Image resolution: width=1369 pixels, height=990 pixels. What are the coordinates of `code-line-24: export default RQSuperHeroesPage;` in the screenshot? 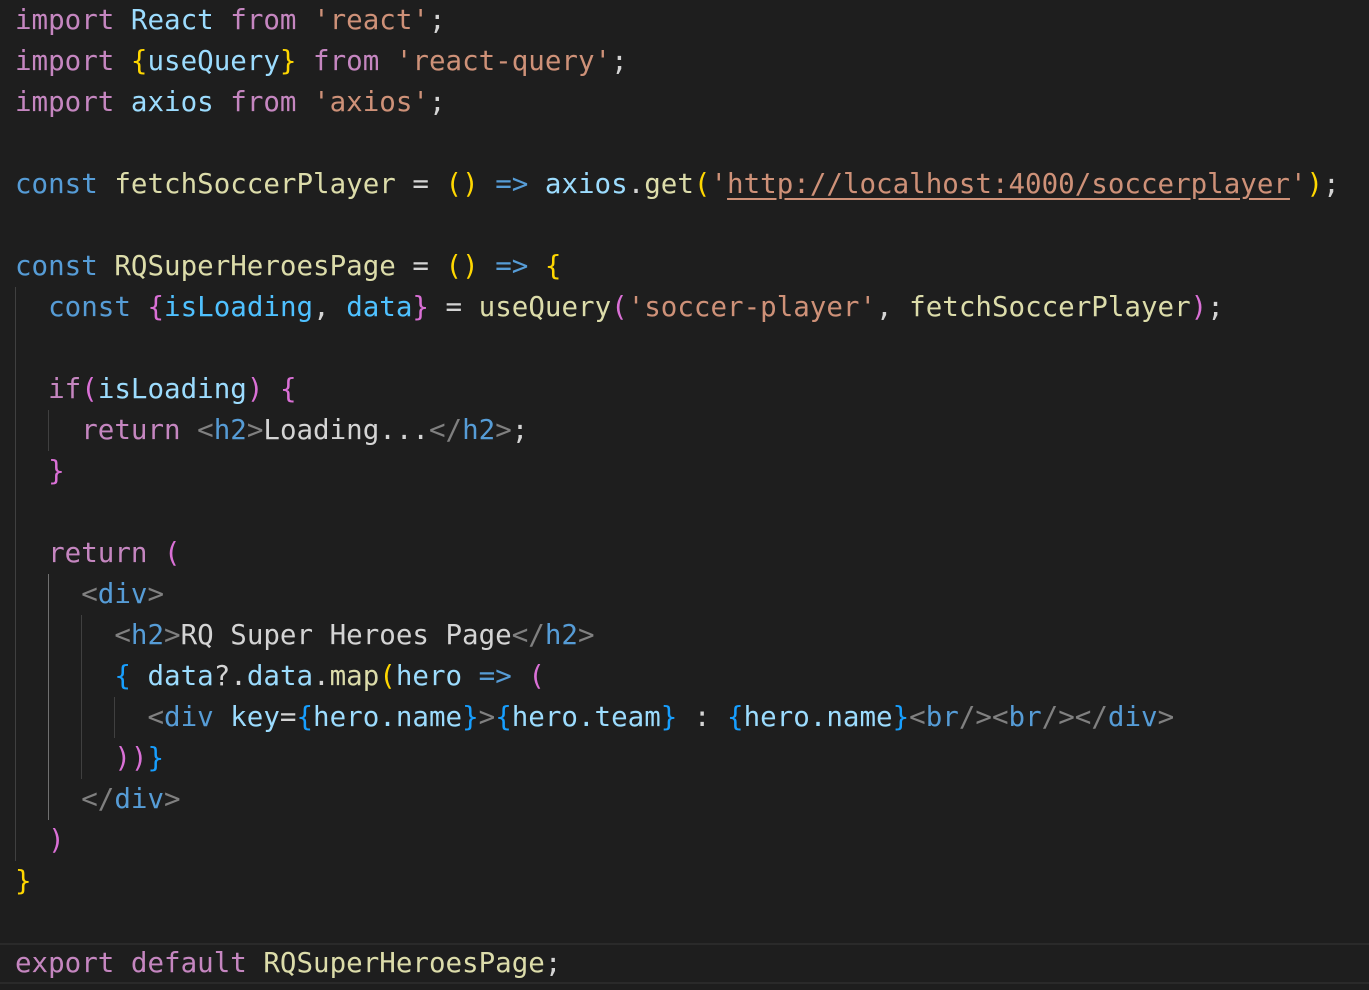 It's located at (288, 963).